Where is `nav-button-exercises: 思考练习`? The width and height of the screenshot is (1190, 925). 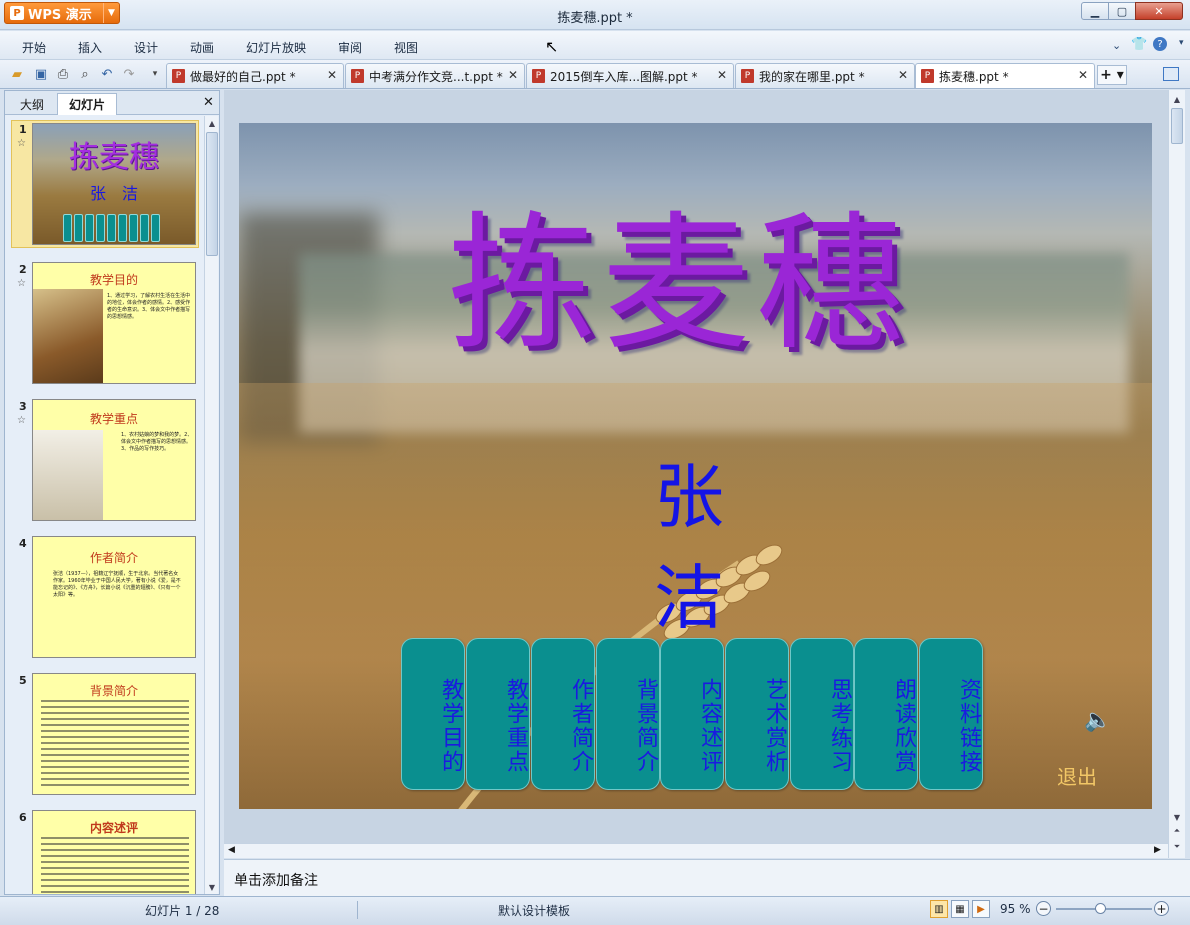
nav-button-exercises: 思考练习 is located at coordinates (822, 714).